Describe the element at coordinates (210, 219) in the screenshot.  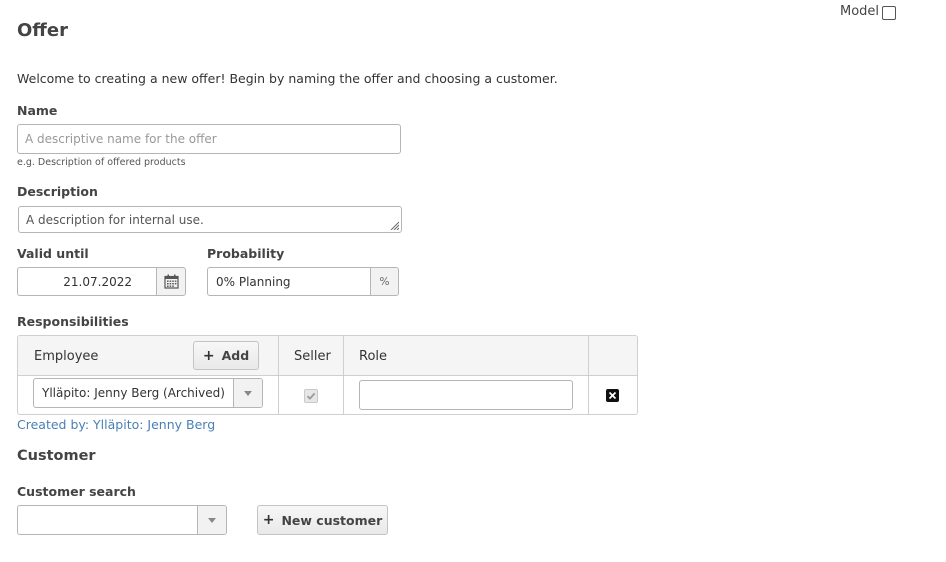
I see `description-textarea: A description for internal use.` at that location.